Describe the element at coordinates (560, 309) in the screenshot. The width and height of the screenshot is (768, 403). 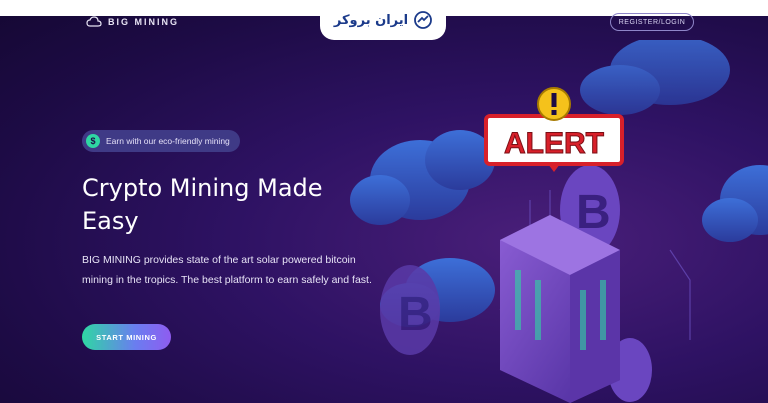
I see `server-stack` at that location.